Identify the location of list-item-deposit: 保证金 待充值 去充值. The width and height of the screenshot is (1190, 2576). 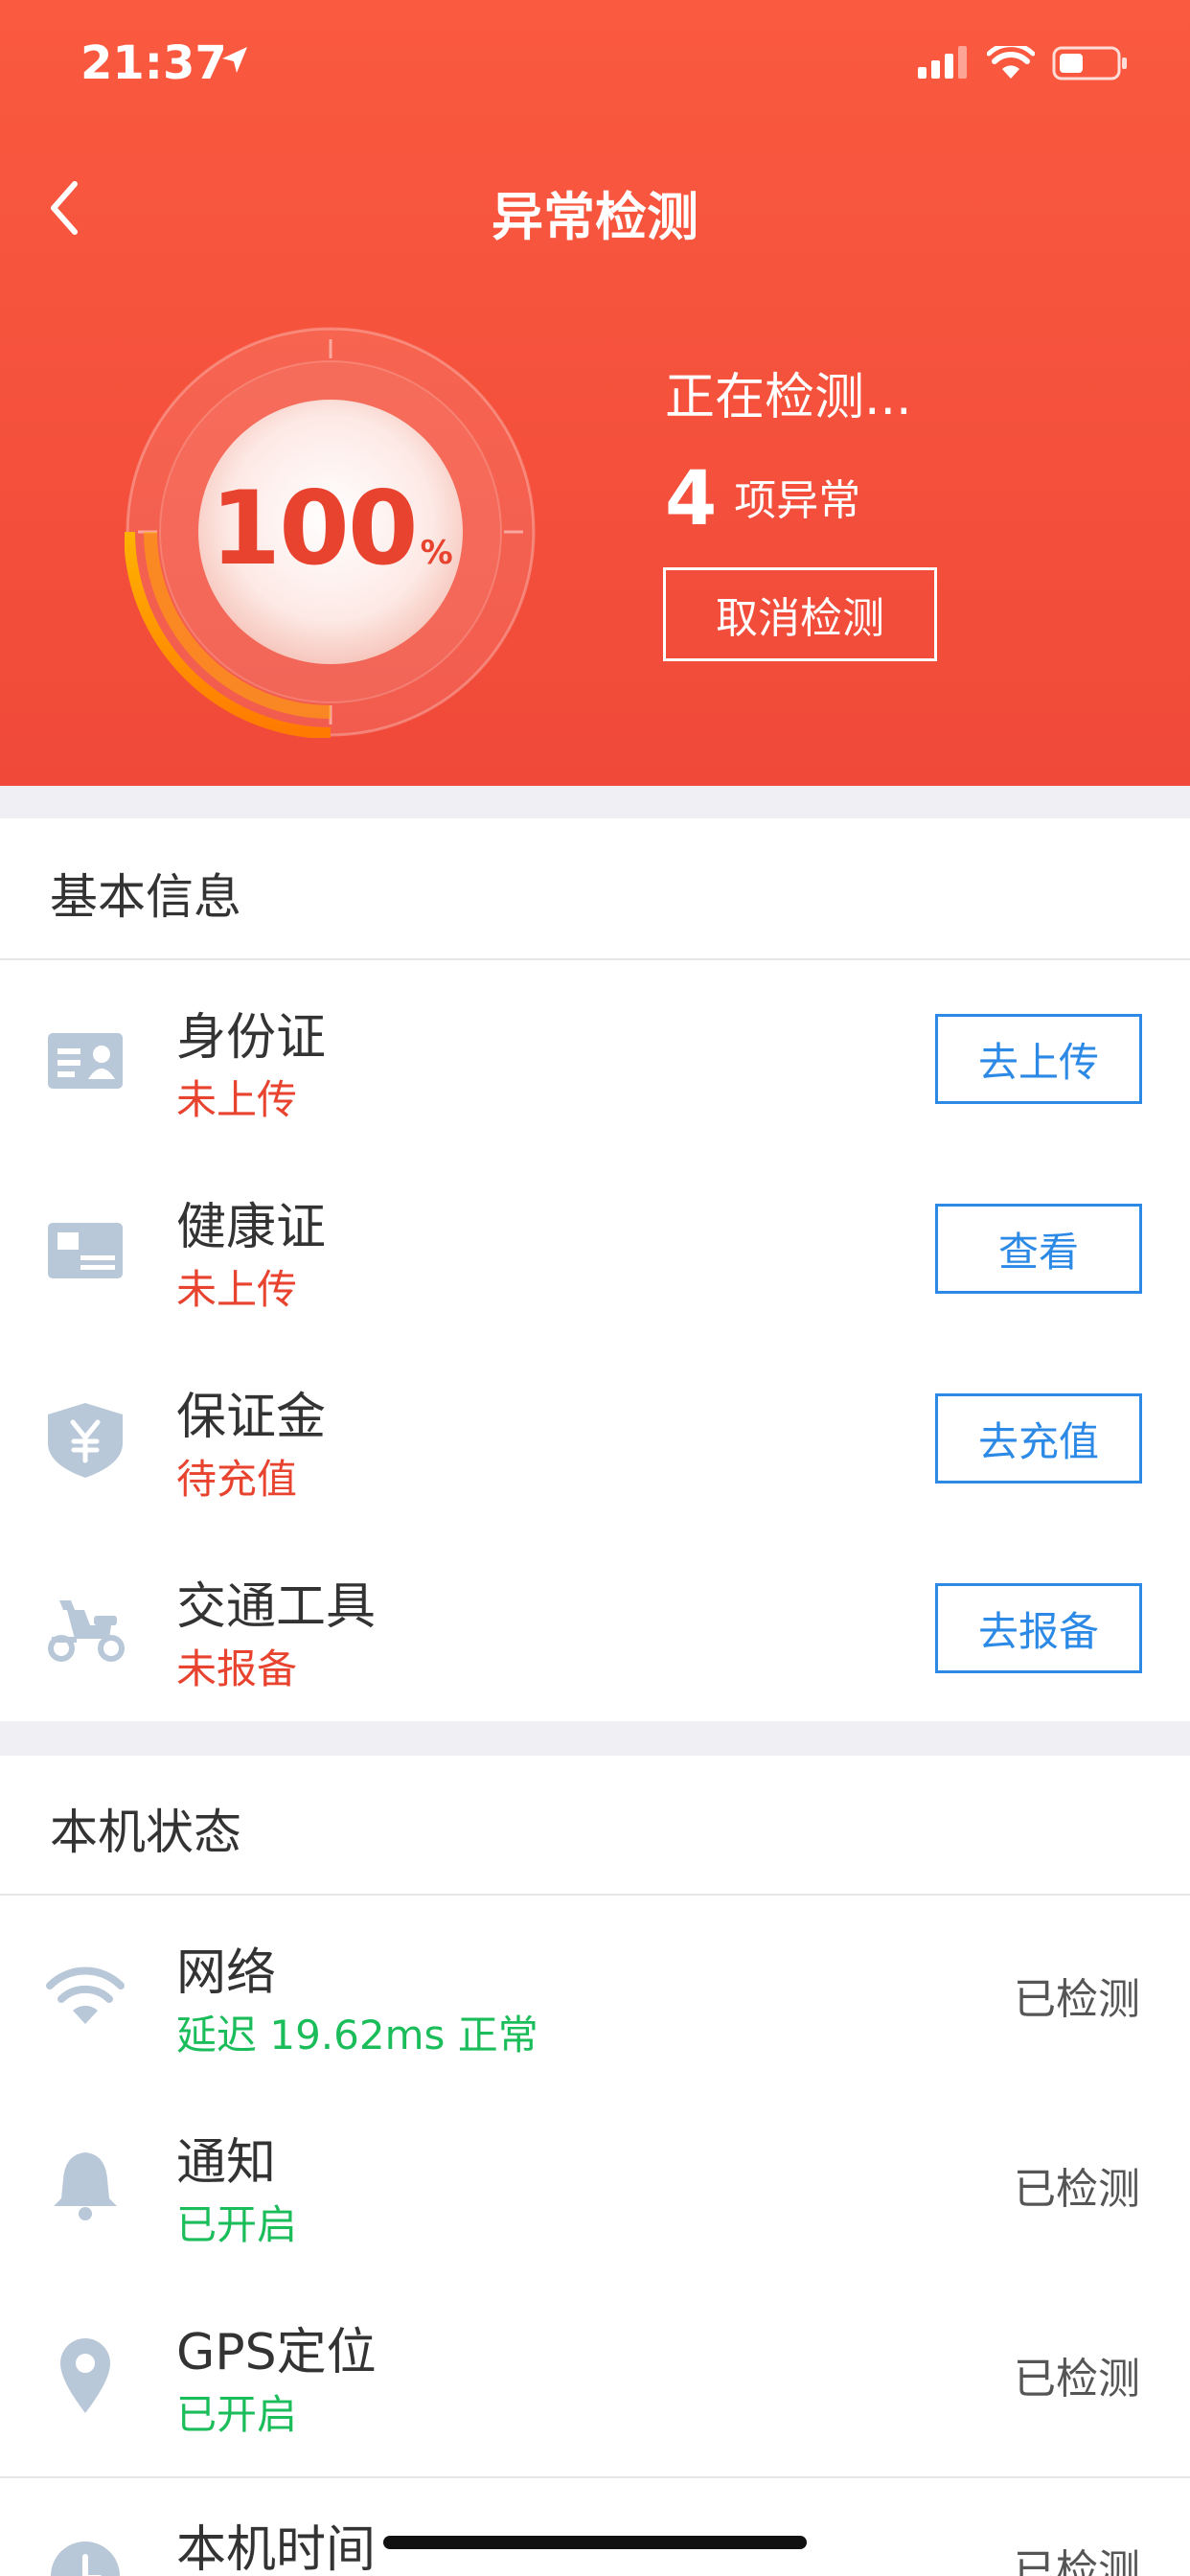
(595, 1436).